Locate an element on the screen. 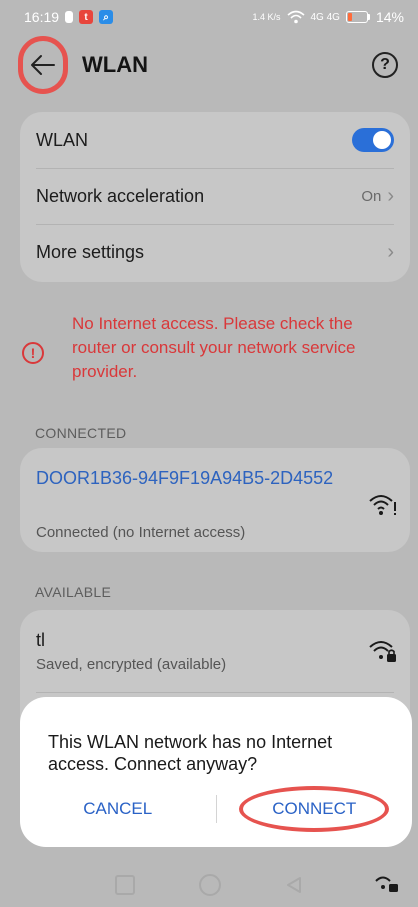  search-notification-icon: ⌕ is located at coordinates (106, 17).